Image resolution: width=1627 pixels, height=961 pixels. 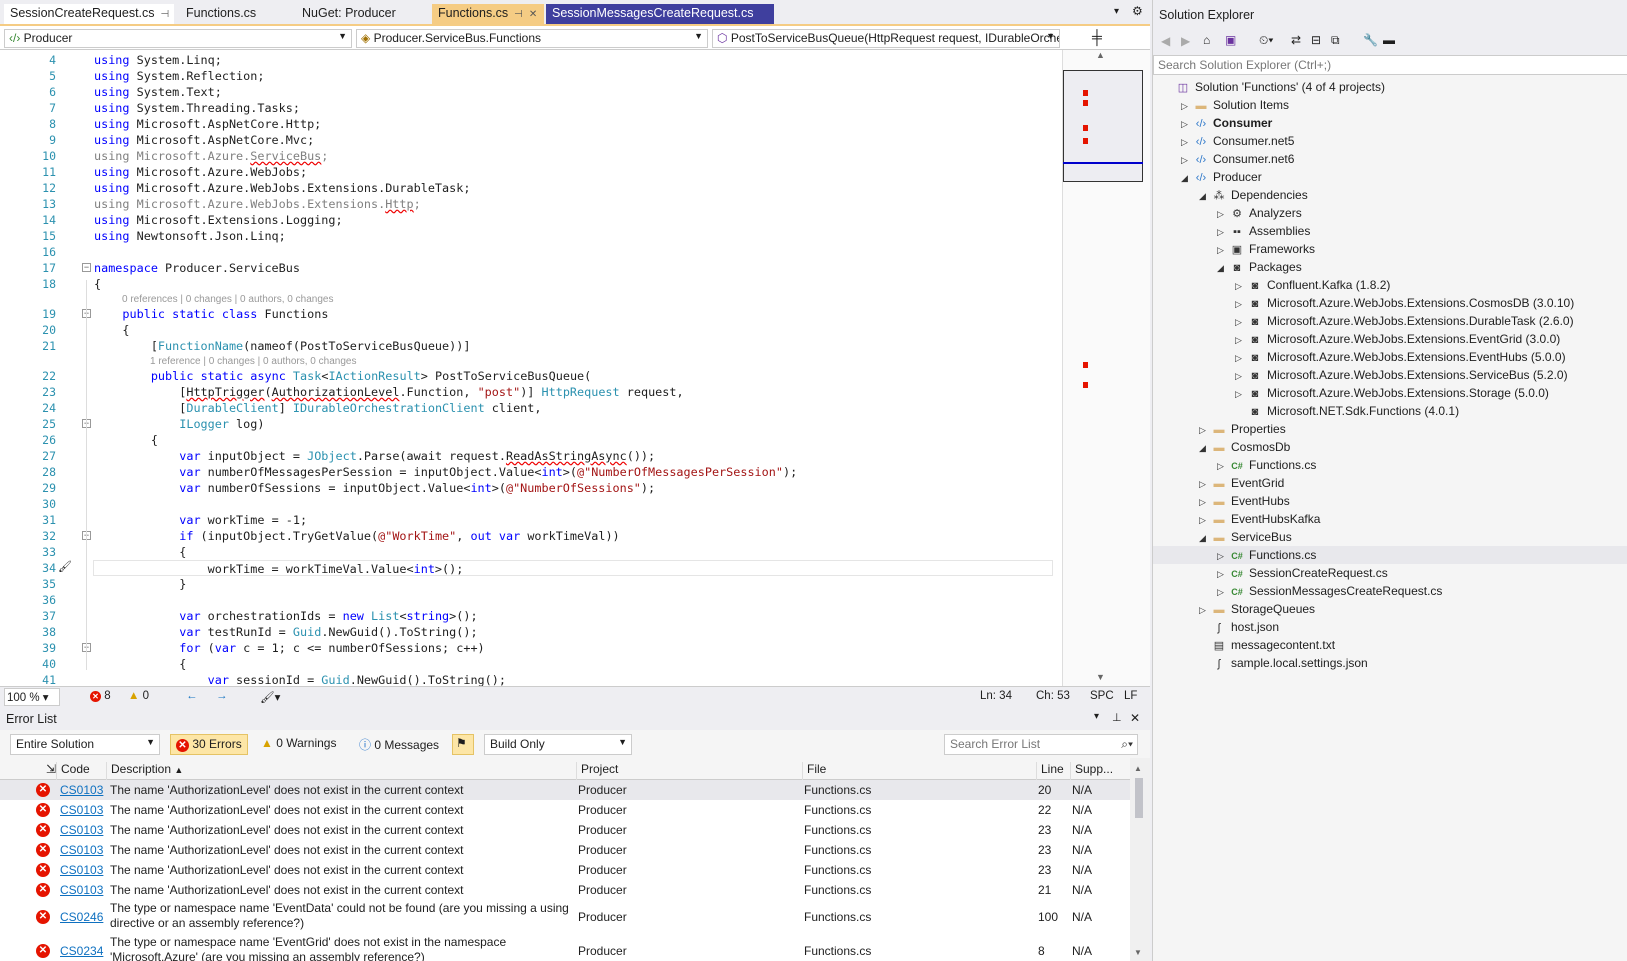 What do you see at coordinates (1116, 11) in the screenshot?
I see `tab-overflow-icon: ▾` at bounding box center [1116, 11].